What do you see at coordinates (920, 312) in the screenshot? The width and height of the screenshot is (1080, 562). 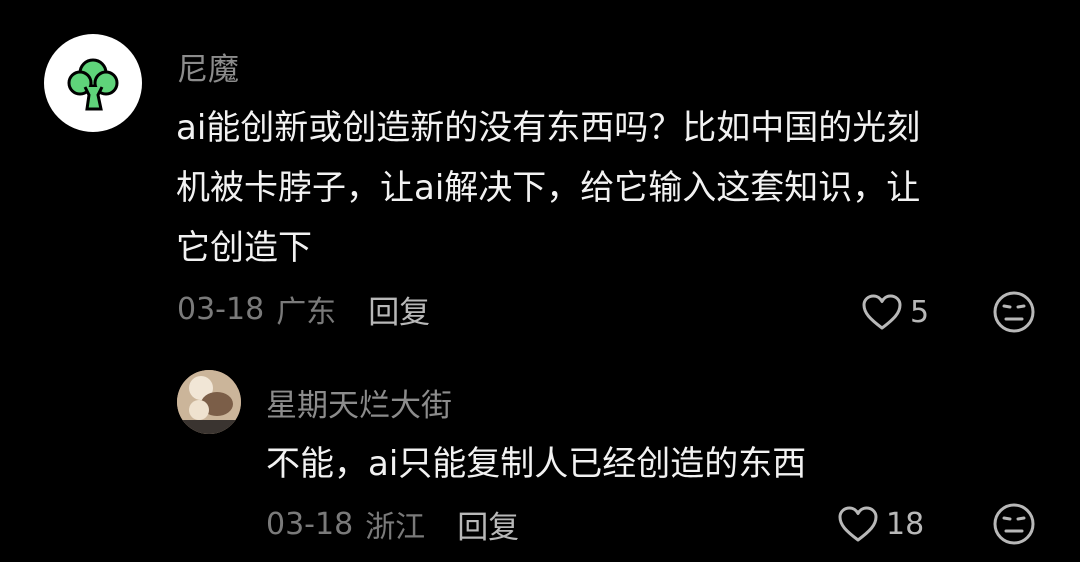 I see `like-count: 5` at bounding box center [920, 312].